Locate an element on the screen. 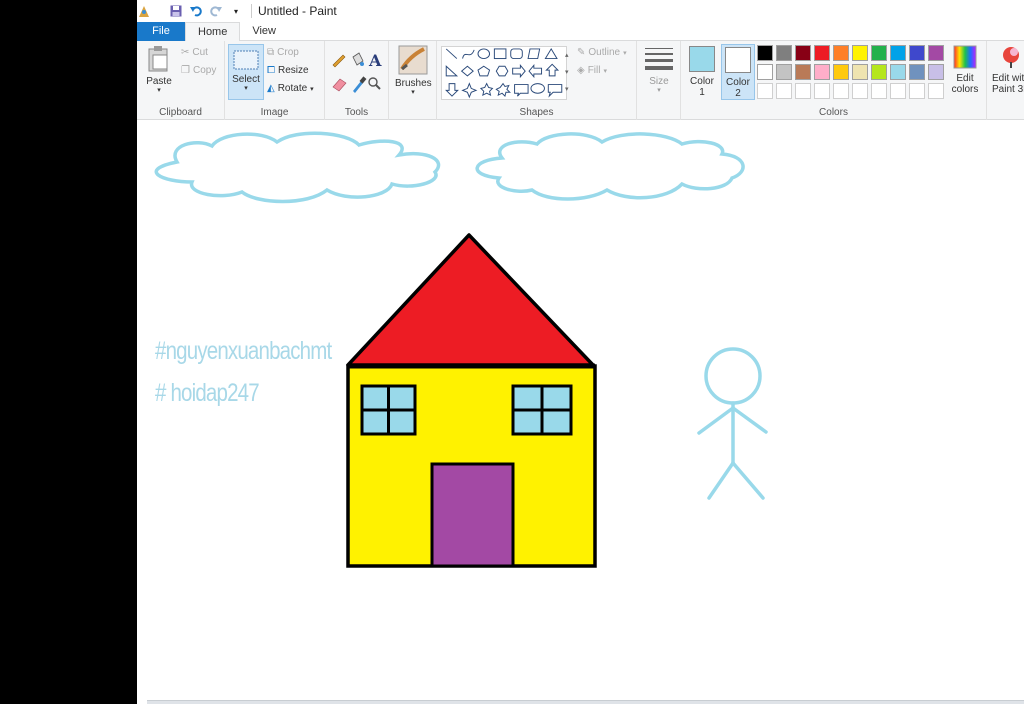  customize-toolbar-icon: ▾ is located at coordinates (236, 11).